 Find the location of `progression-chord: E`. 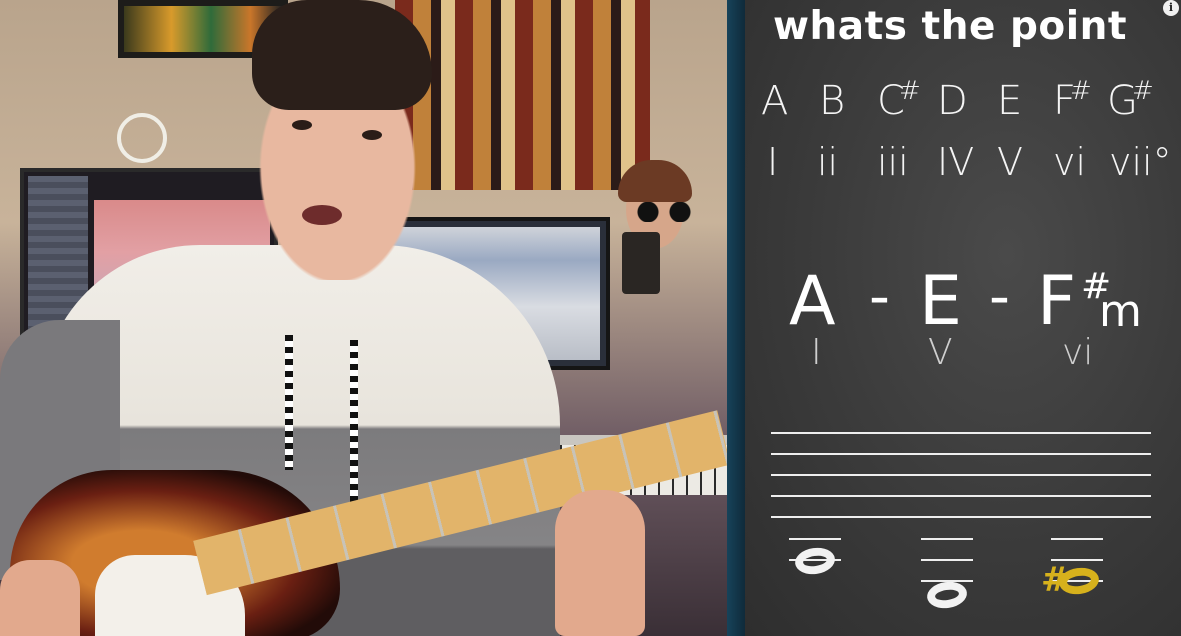

progression-chord: E is located at coordinates (940, 301).